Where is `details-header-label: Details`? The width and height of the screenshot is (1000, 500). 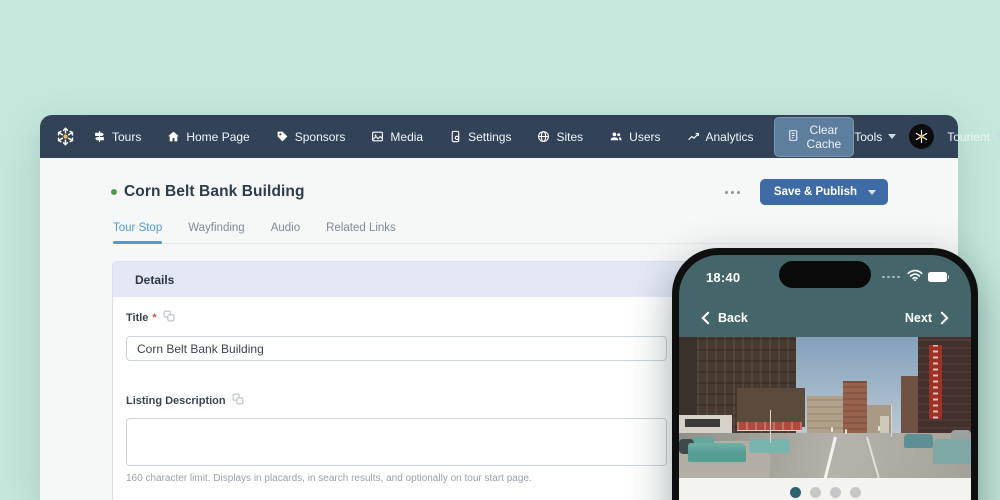
details-header-label: Details is located at coordinates (155, 279).